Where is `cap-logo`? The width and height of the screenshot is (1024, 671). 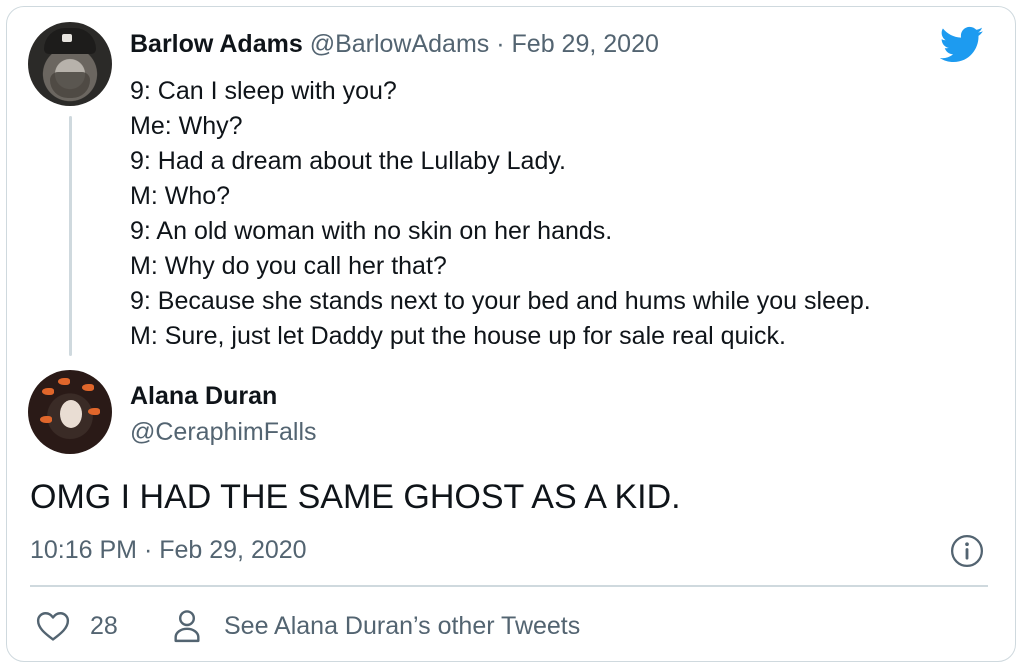
cap-logo is located at coordinates (67, 38).